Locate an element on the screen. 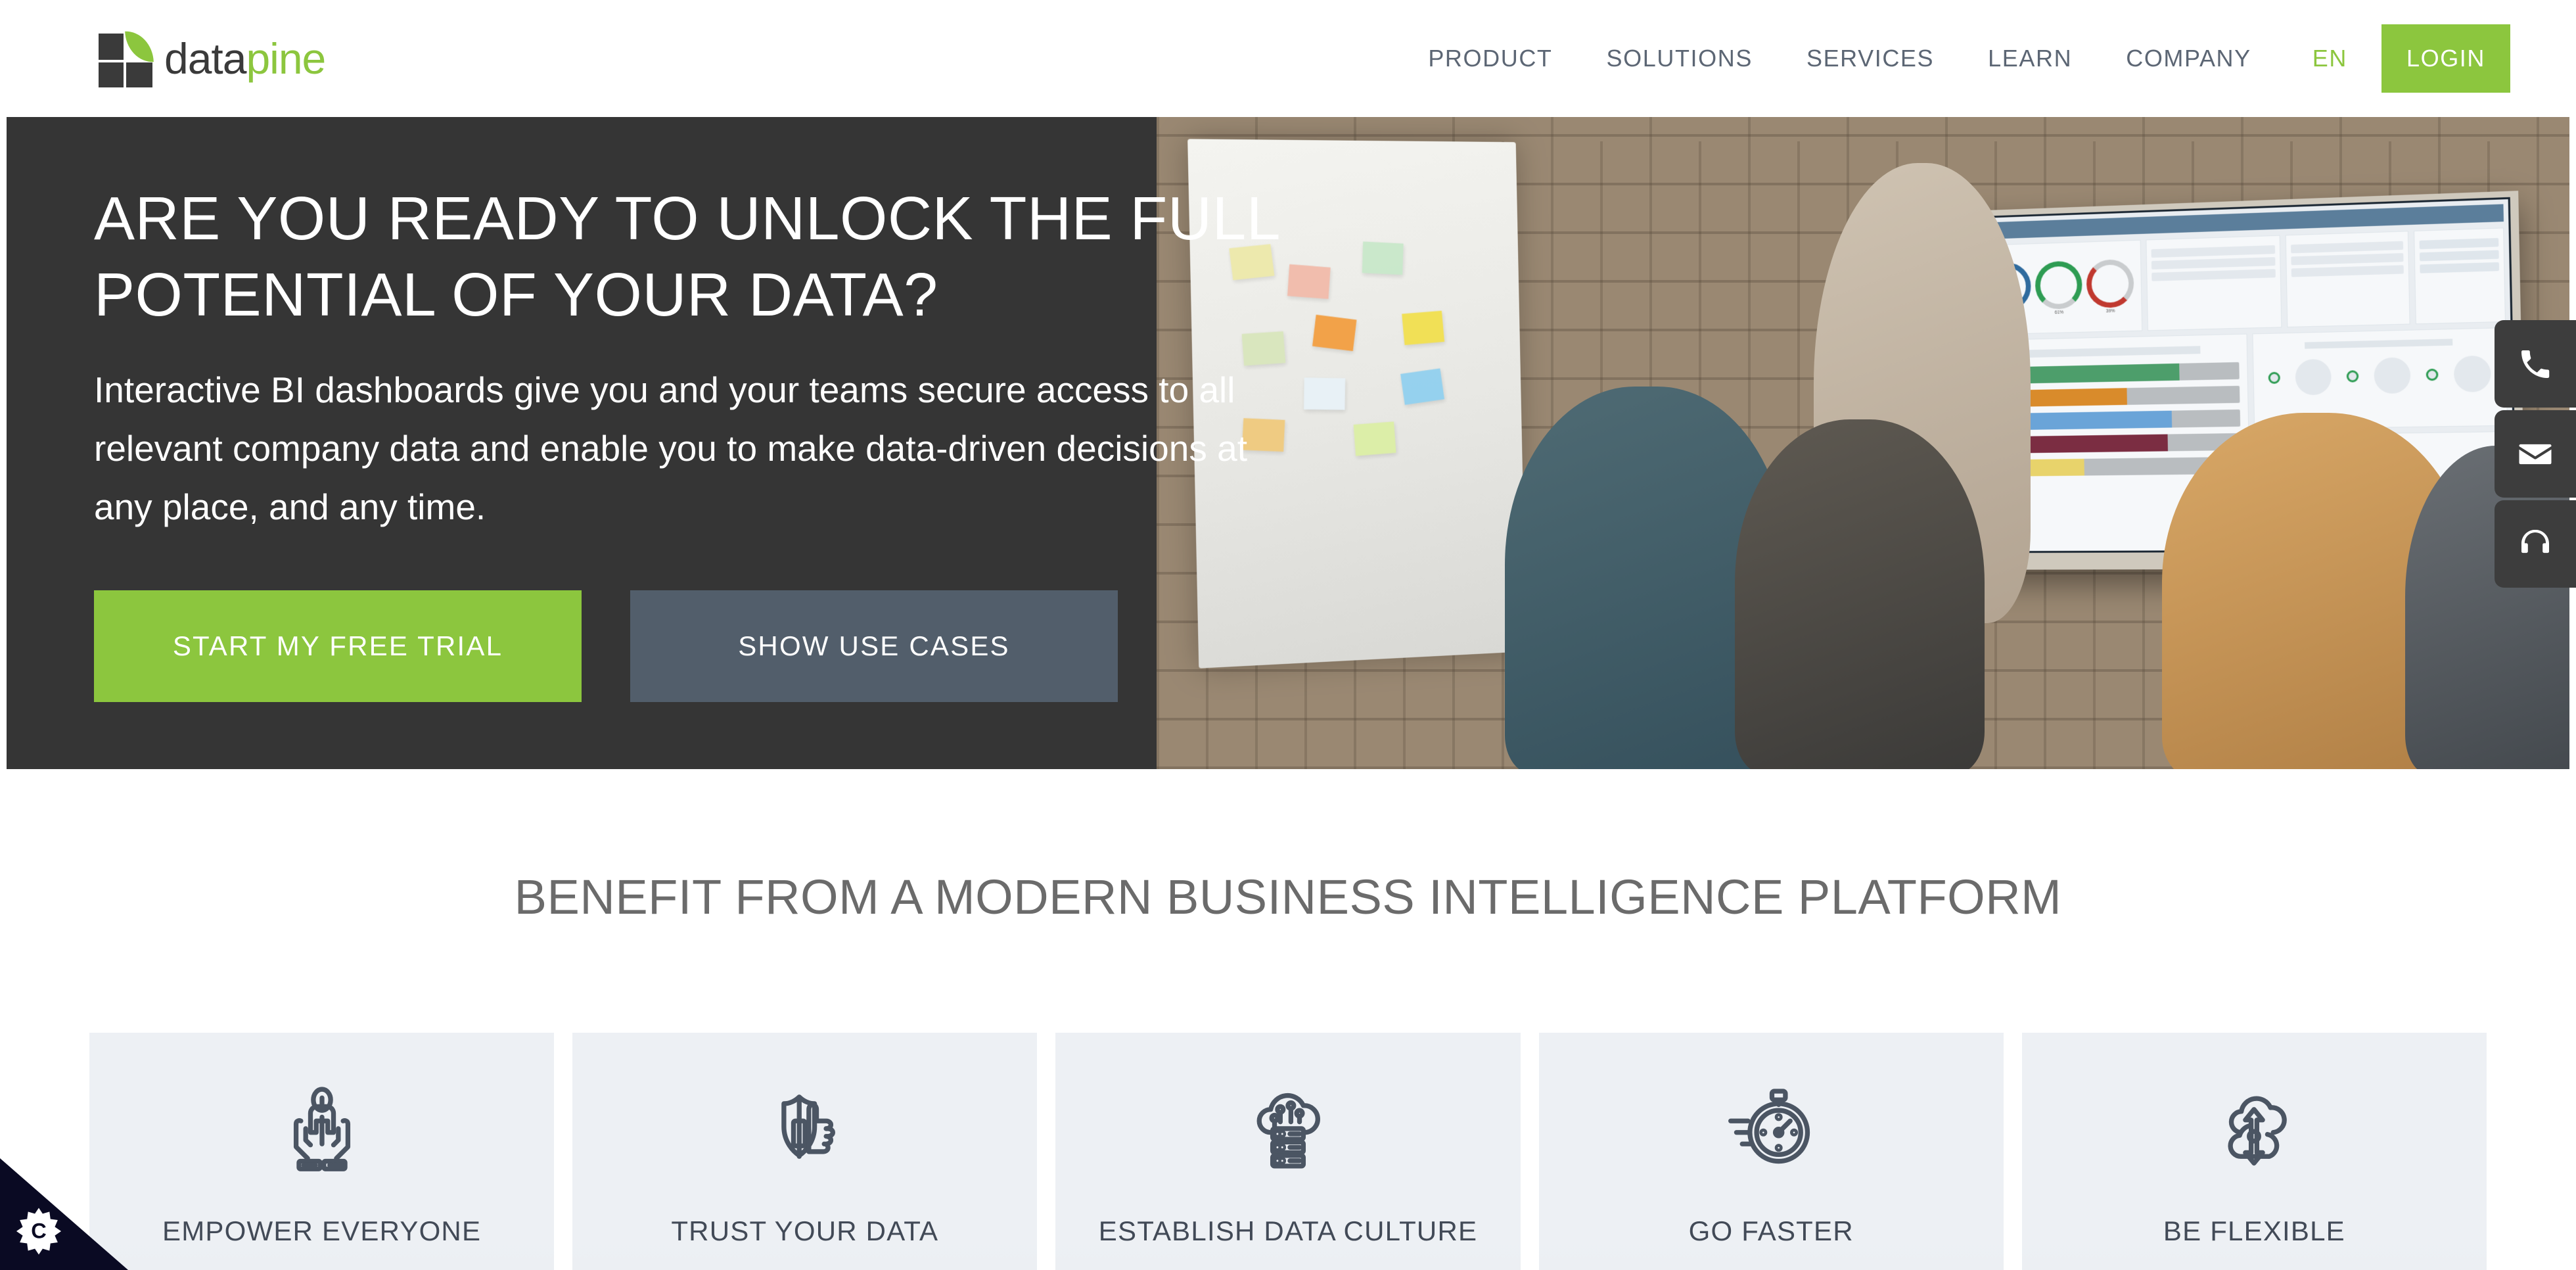 The image size is (2576, 1270). benefit-card-label: GO FASTER is located at coordinates (1771, 1230).